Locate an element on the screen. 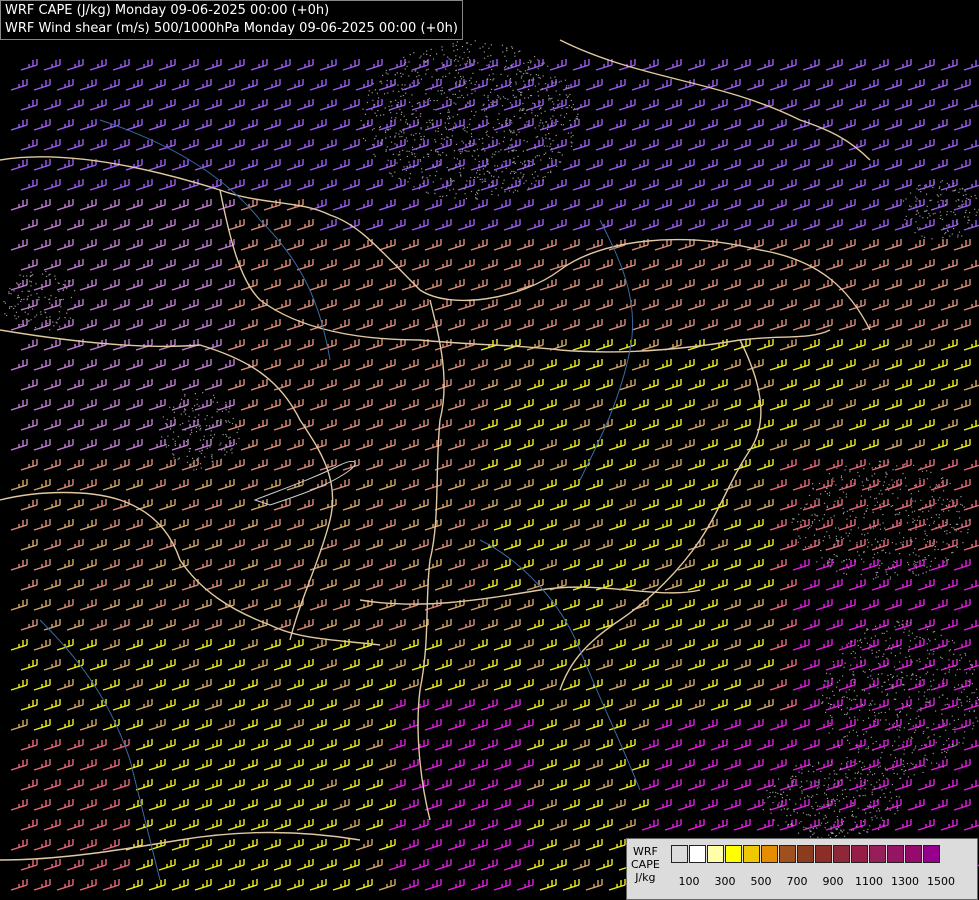 Image resolution: width=979 pixels, height=900 pixels. legend-tick-labels: 100 300 500 700 900 1100 1300 1500 is located at coordinates (824, 882).